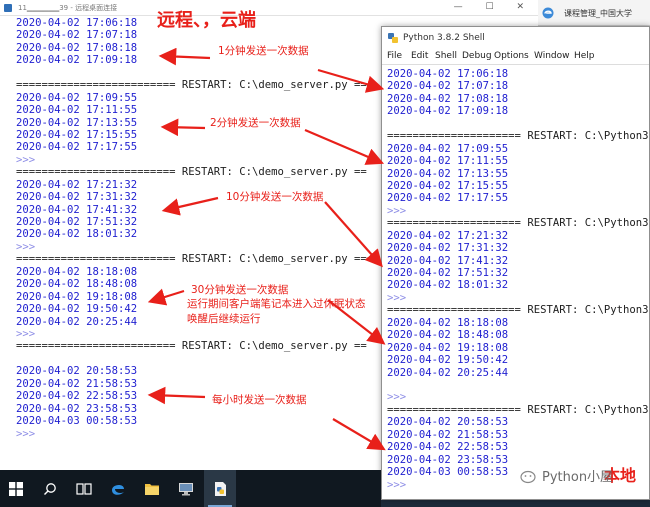  What do you see at coordinates (118, 488) in the screenshot?
I see `edge-browser-button` at bounding box center [118, 488].